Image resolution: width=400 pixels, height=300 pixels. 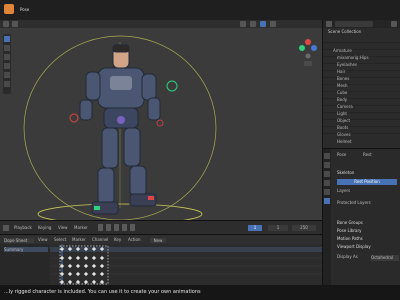 I want to click on top-bar: Pose, so click(x=200, y=10).